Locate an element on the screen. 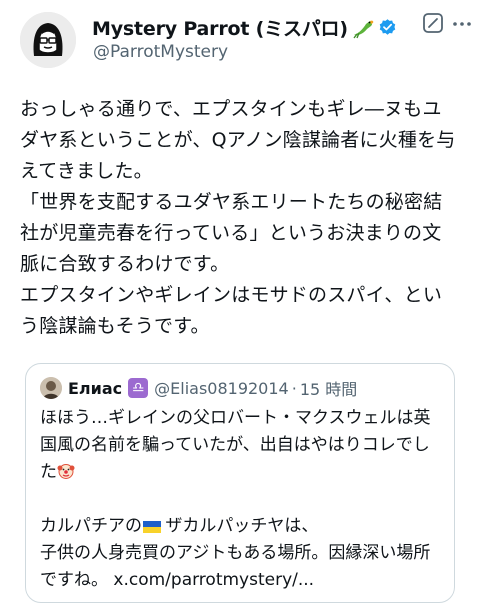 The height and width of the screenshot is (603, 480). quoted-line: カルパチアの is located at coordinates (91, 526).